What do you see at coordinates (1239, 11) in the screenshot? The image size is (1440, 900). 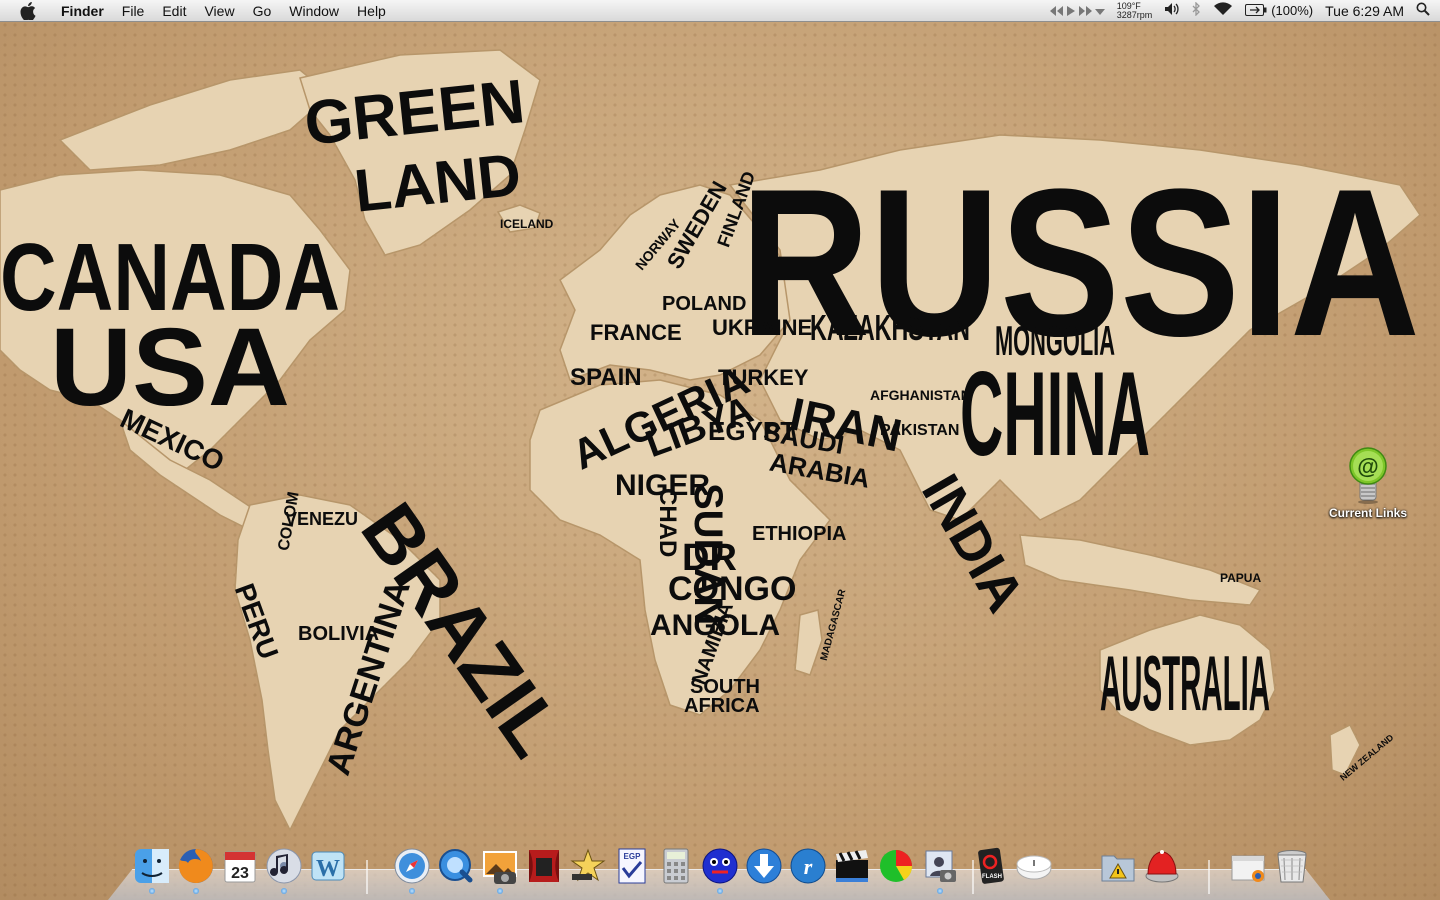 I see `status-menus: 109°F 3287rpm (100%) Tue 6:29 AM` at bounding box center [1239, 11].